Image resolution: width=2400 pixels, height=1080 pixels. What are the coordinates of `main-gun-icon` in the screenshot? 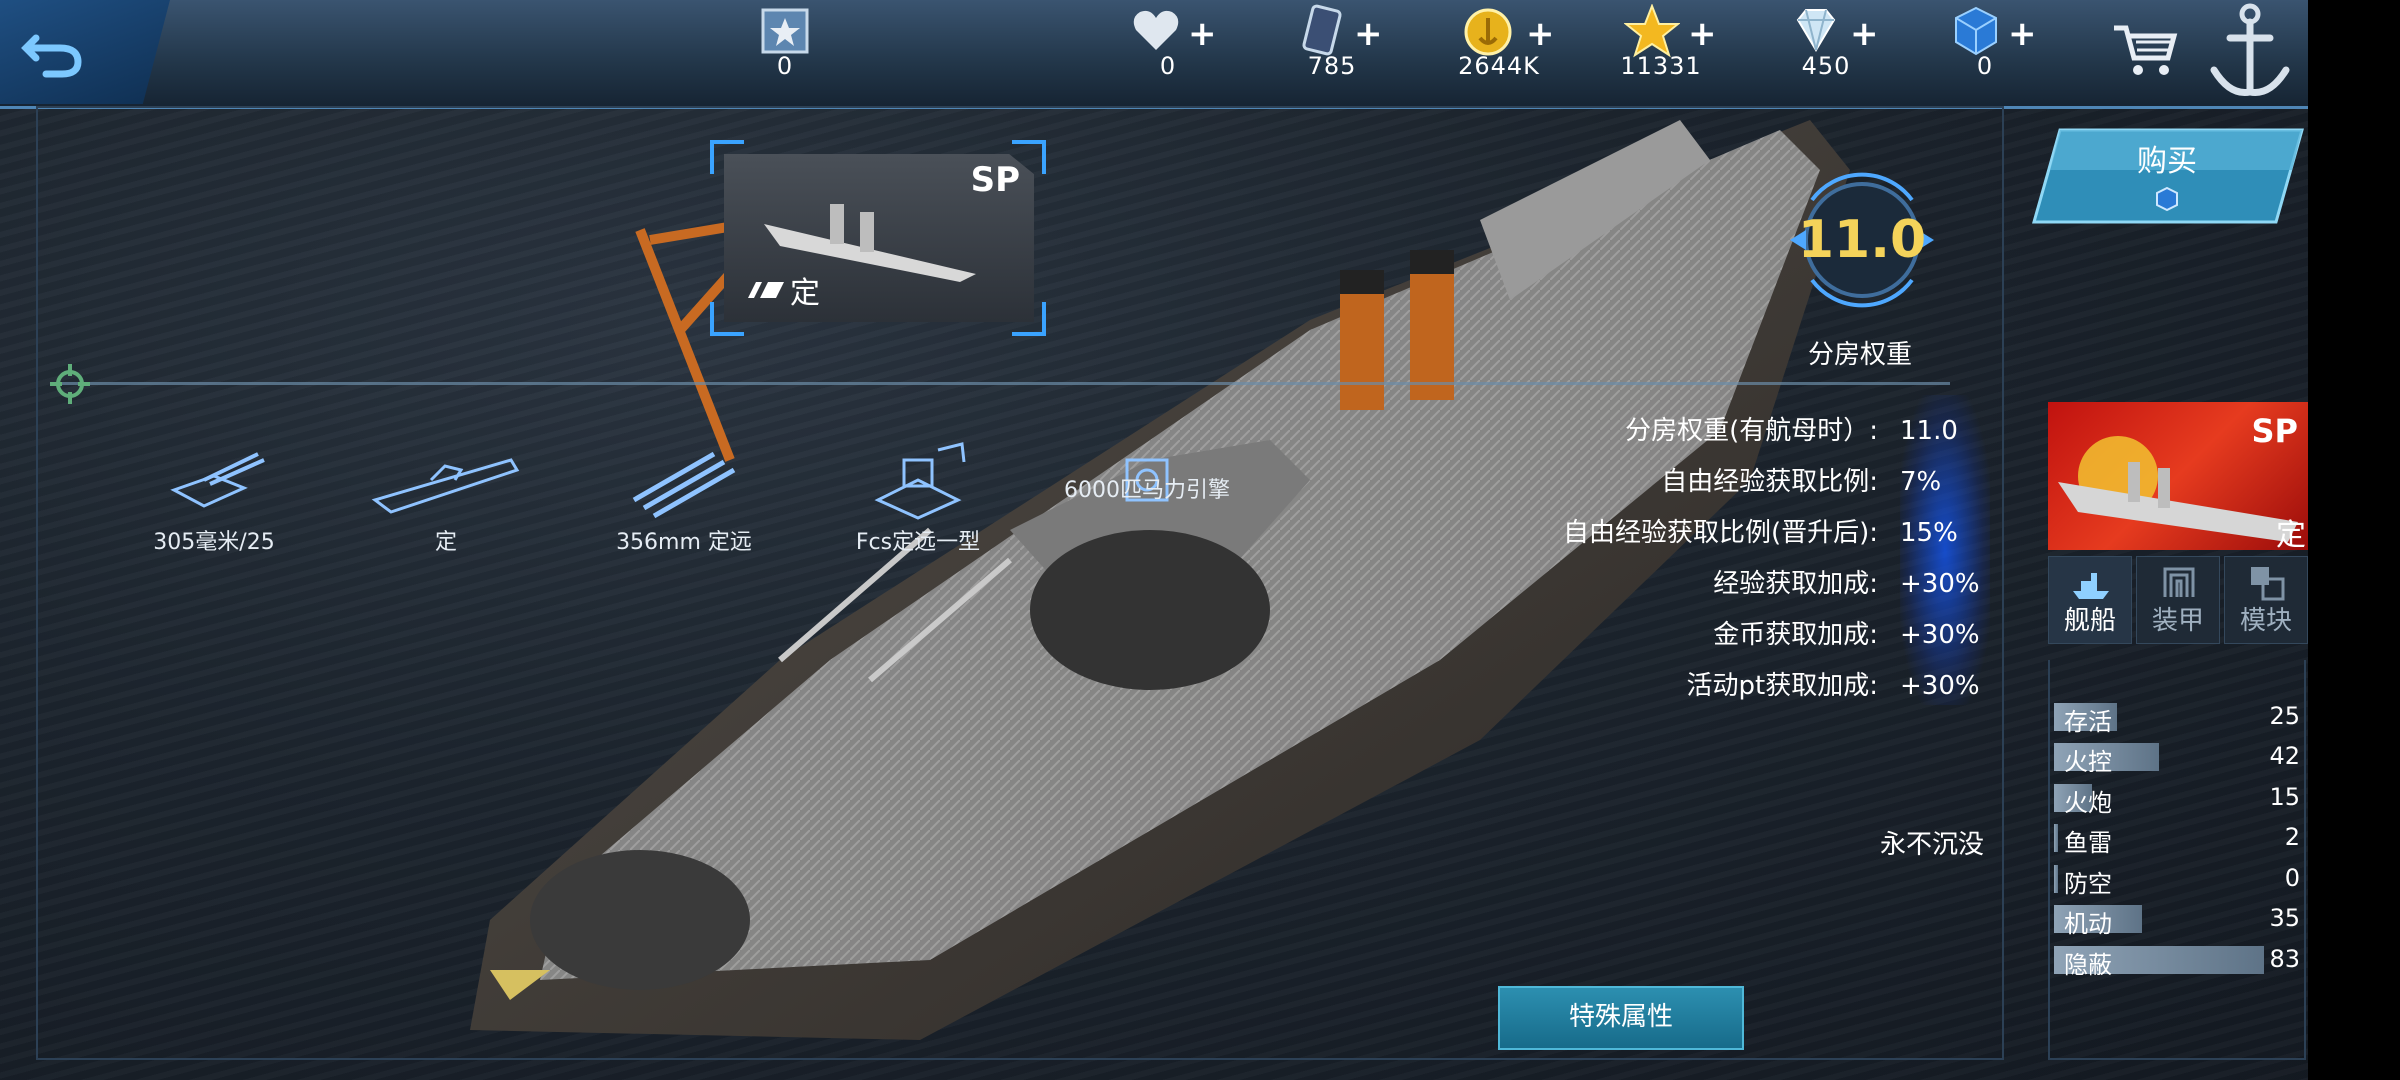 It's located at (217, 480).